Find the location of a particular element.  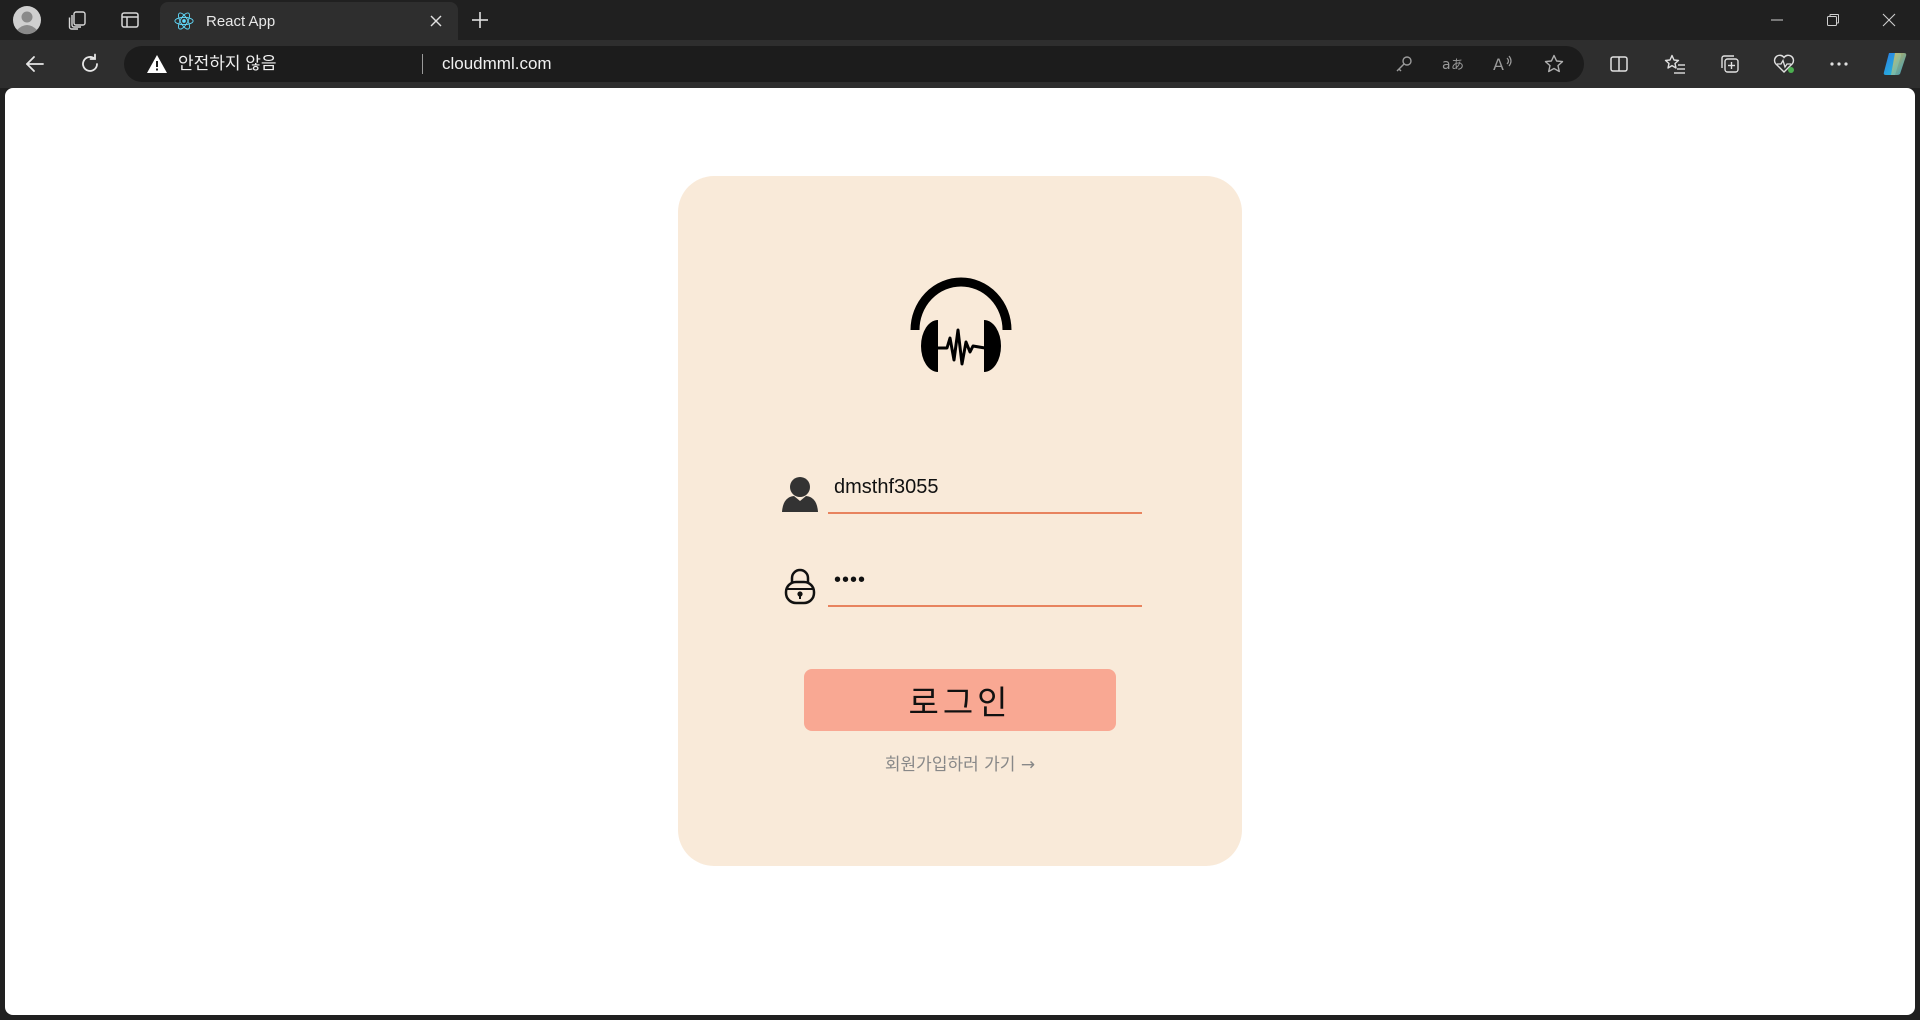

favorite-star-icon is located at coordinates (1554, 64).